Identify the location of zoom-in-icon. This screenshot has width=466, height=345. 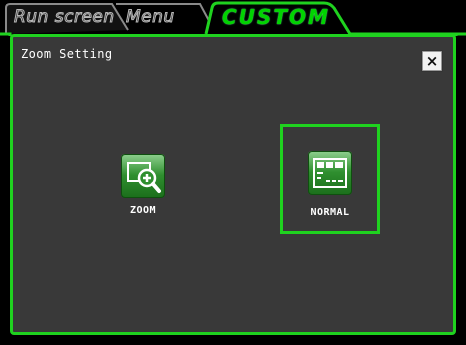
(143, 176).